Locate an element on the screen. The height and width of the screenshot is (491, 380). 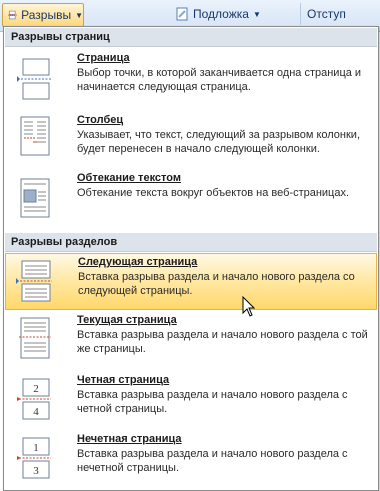
indent-label: Отступ is located at coordinates (326, 14).